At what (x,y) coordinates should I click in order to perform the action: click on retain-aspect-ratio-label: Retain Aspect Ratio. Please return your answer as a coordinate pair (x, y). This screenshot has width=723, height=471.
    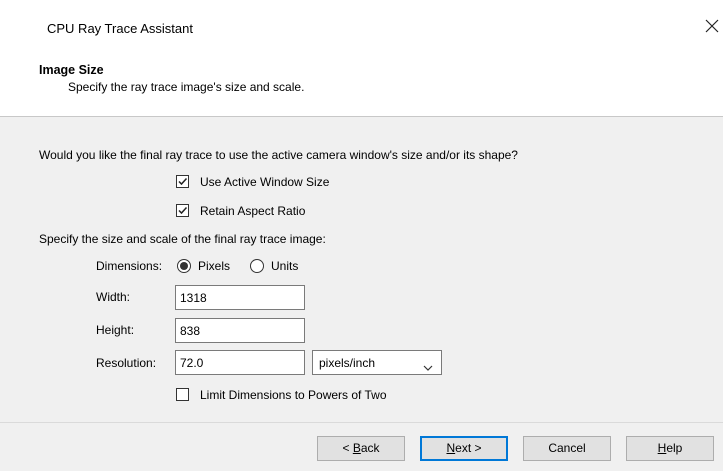
    Looking at the image, I should click on (252, 211).